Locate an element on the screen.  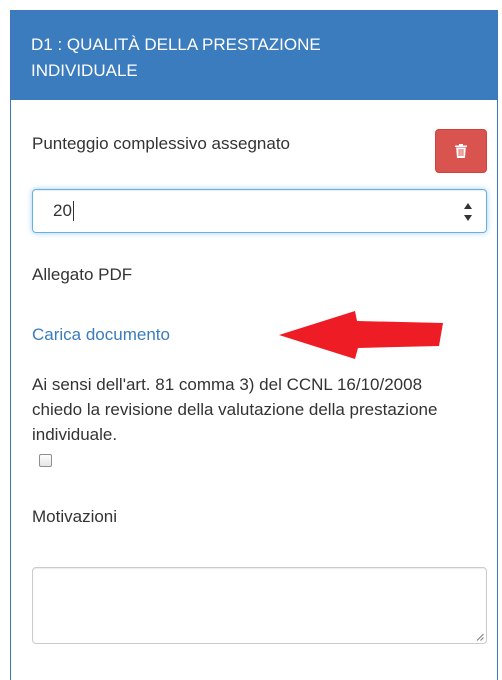
spinner-down-icon is located at coordinates (468, 218).